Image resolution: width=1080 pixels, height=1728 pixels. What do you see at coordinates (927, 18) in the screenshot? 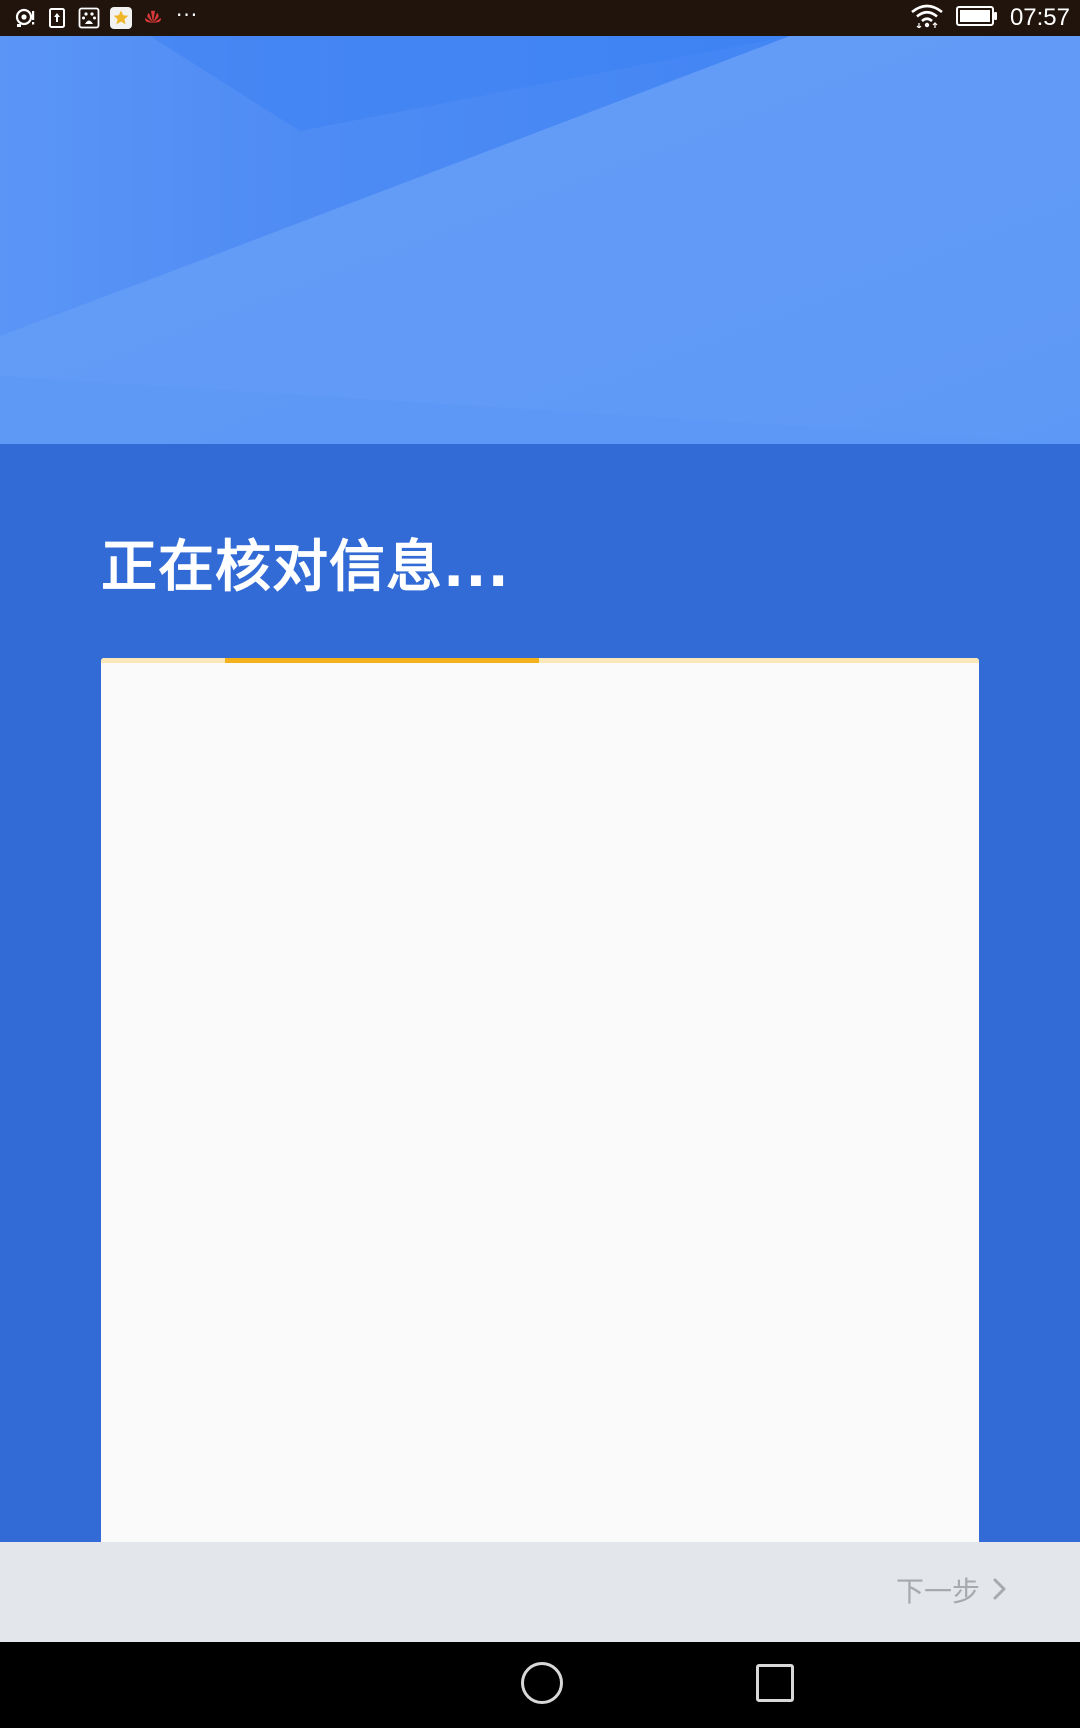
I see `wifi-icon` at bounding box center [927, 18].